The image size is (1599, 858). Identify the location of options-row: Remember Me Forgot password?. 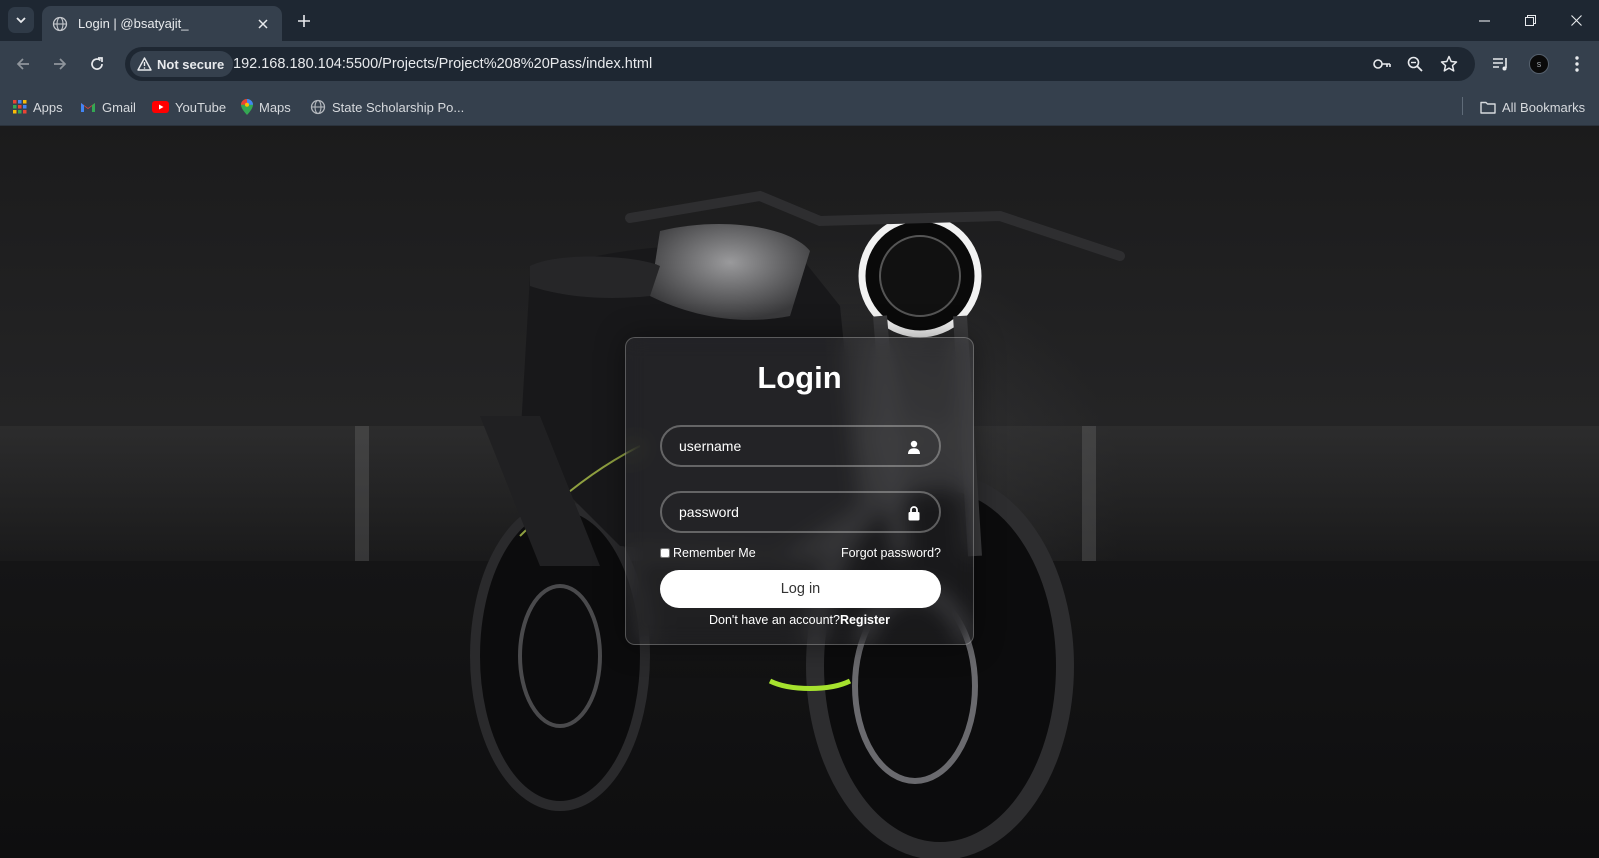
(800, 553).